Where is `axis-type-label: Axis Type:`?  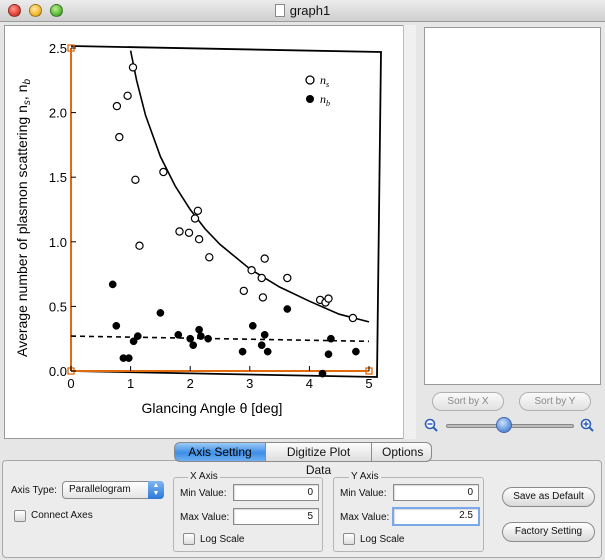 axis-type-label: Axis Type: is located at coordinates (34, 490).